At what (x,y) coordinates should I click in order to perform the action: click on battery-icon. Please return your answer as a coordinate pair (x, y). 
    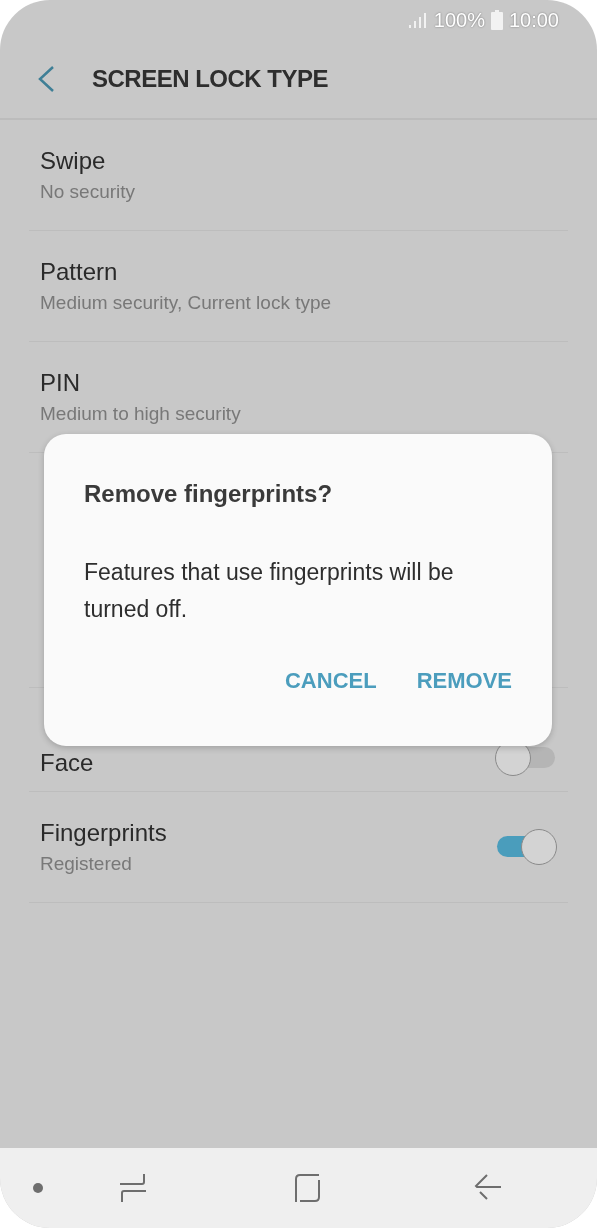
    Looking at the image, I should click on (496, 20).